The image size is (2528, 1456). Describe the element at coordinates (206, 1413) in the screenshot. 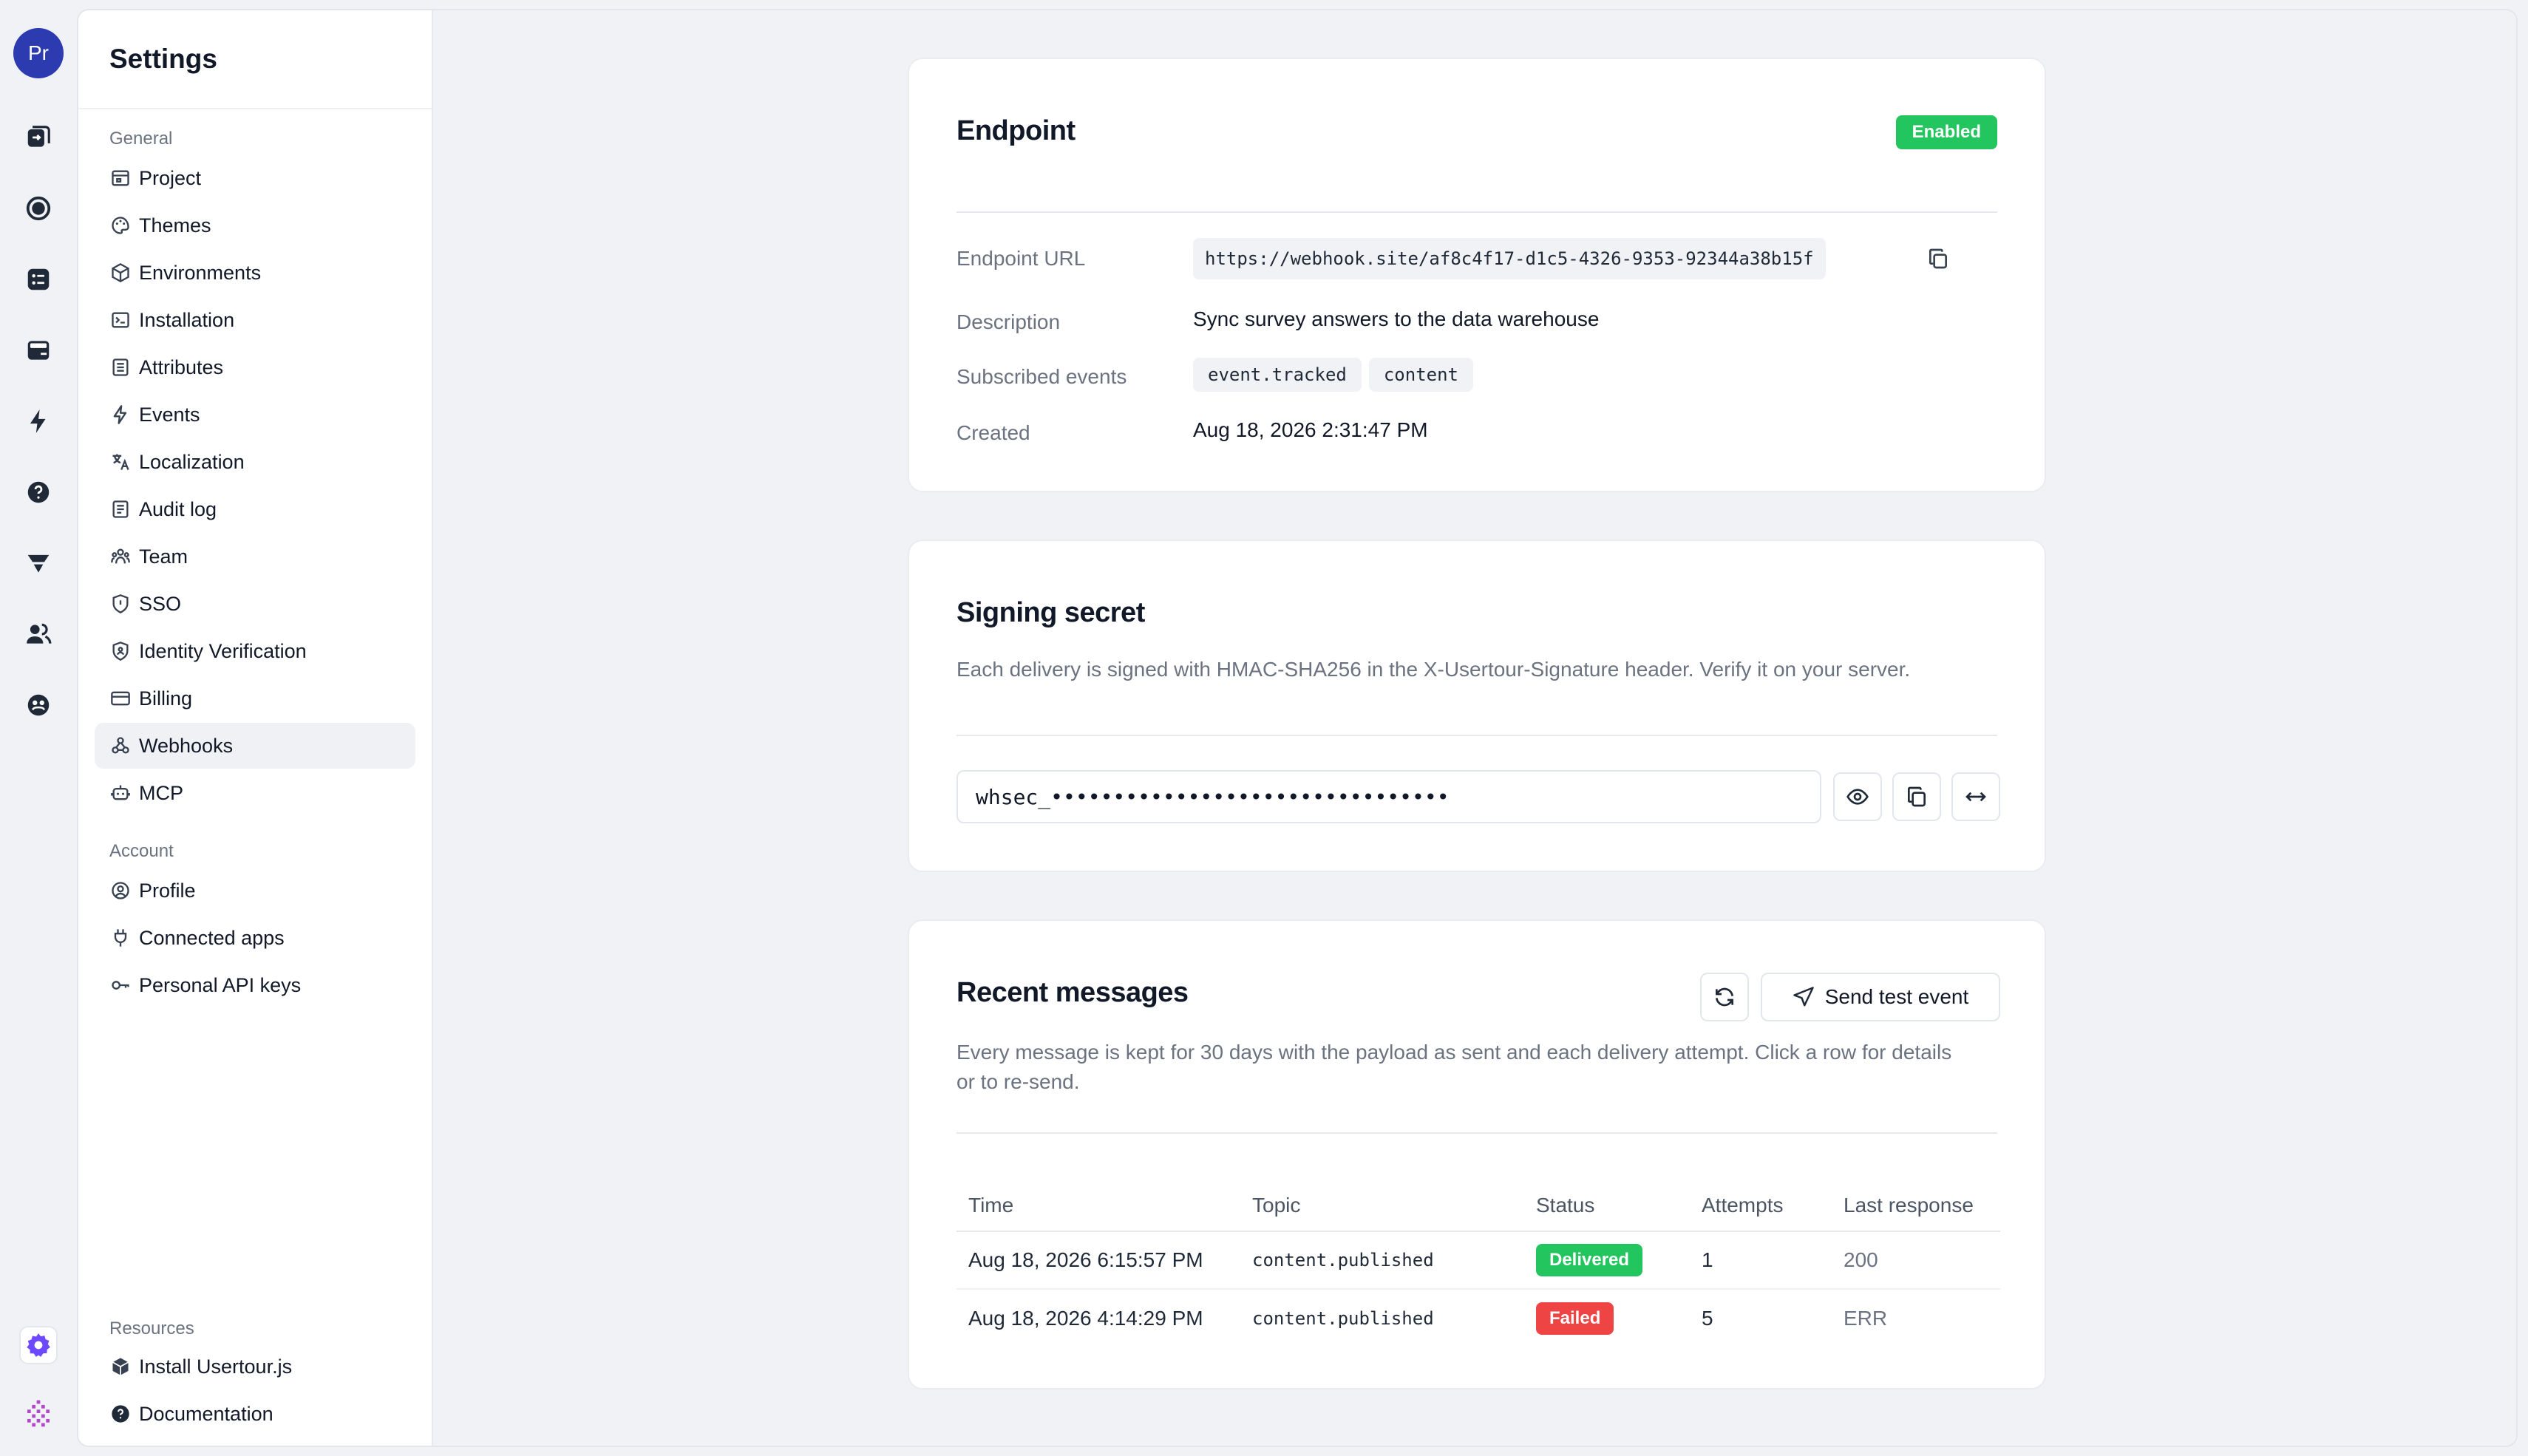

I see `sidebar-item-label: Documentation` at that location.